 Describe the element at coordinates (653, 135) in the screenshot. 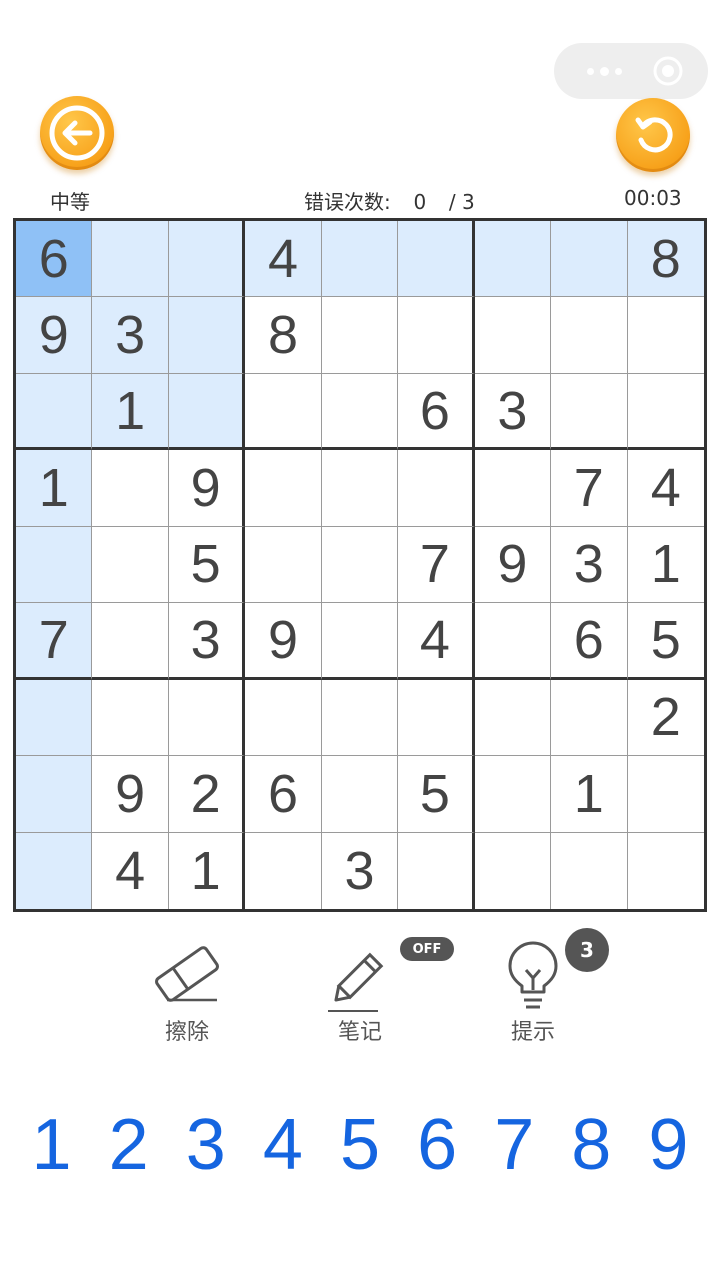

I see `reset-button` at that location.